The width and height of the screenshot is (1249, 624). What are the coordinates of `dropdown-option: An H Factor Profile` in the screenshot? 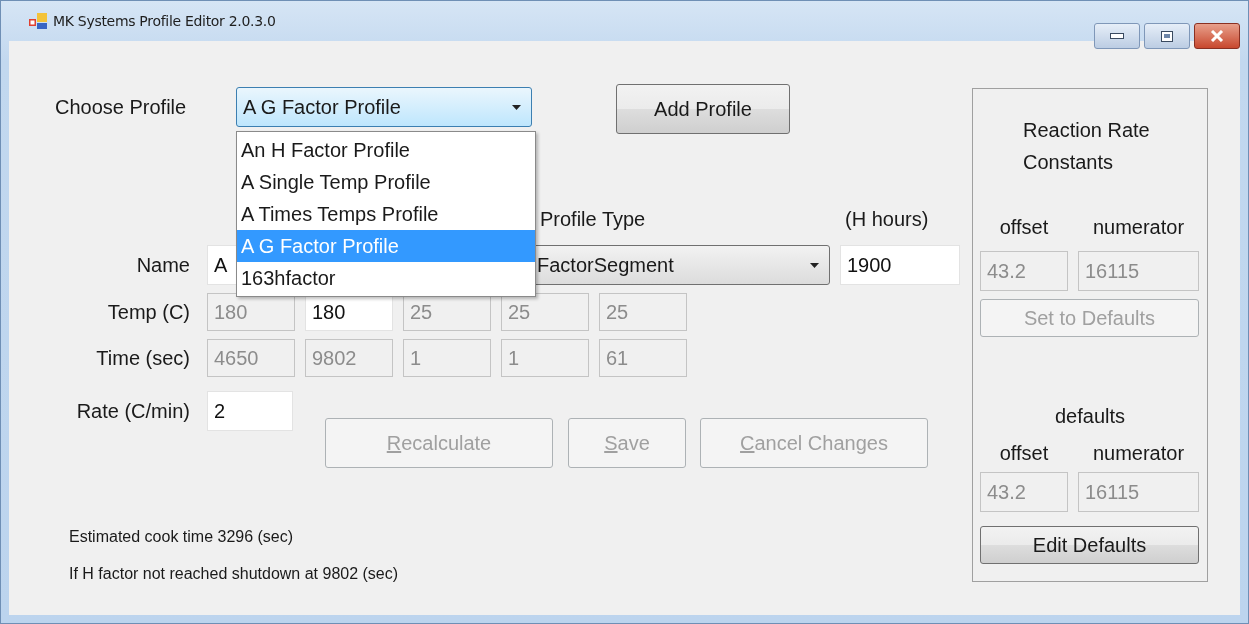 It's located at (386, 150).